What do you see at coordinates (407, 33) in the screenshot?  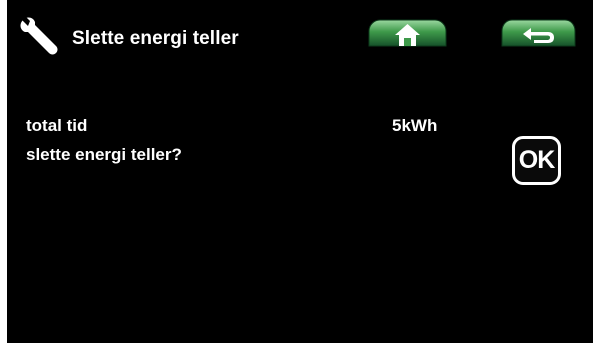 I see `home-button` at bounding box center [407, 33].